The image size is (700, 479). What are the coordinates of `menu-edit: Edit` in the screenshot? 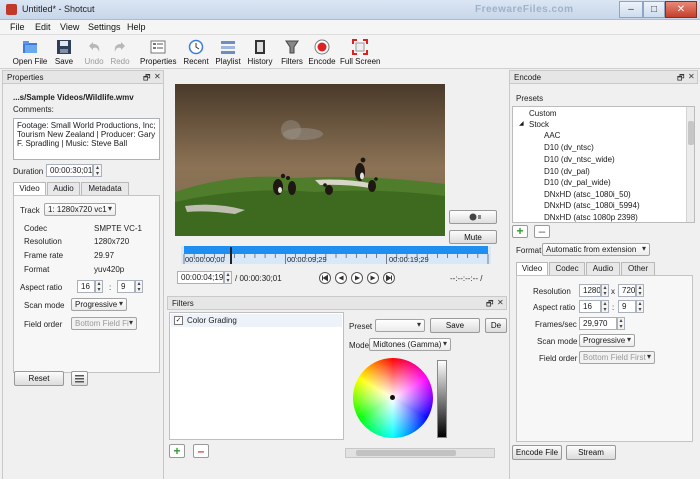 It's located at (43, 27).